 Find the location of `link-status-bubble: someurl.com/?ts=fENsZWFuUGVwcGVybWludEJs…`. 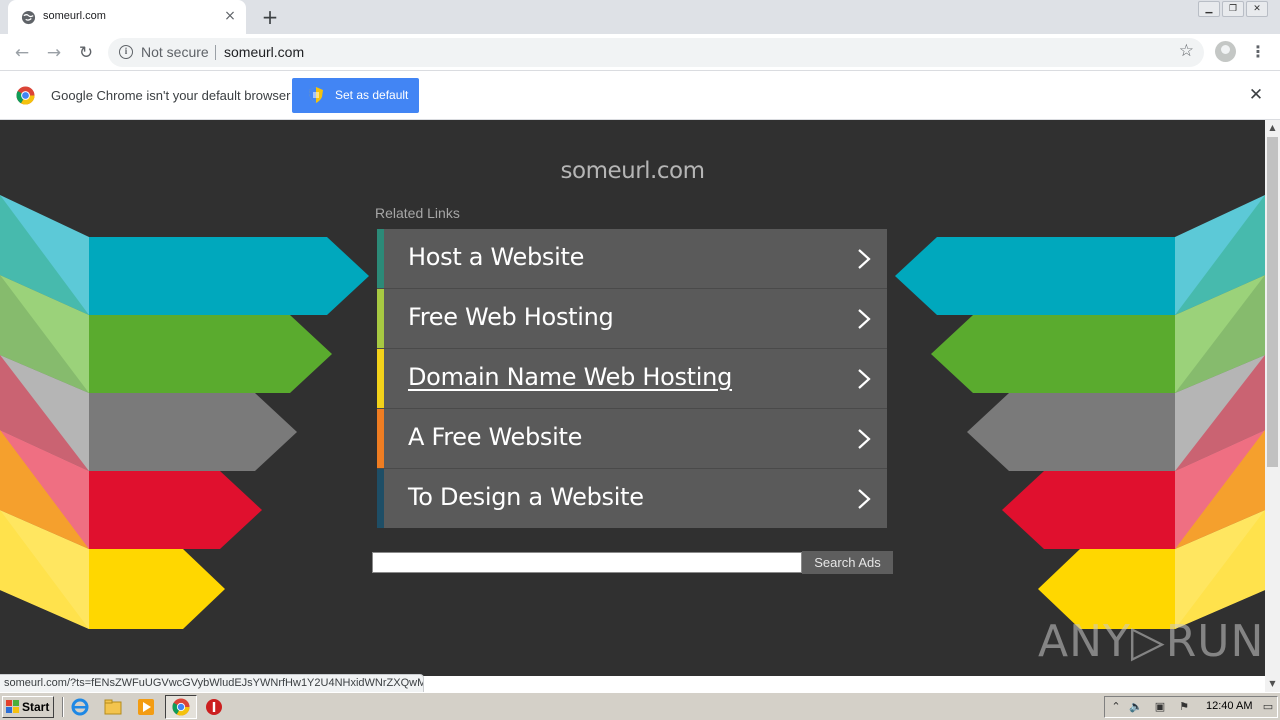

link-status-bubble: someurl.com/?ts=fENsZWFuUGVwcGVybWludEJs… is located at coordinates (212, 683).